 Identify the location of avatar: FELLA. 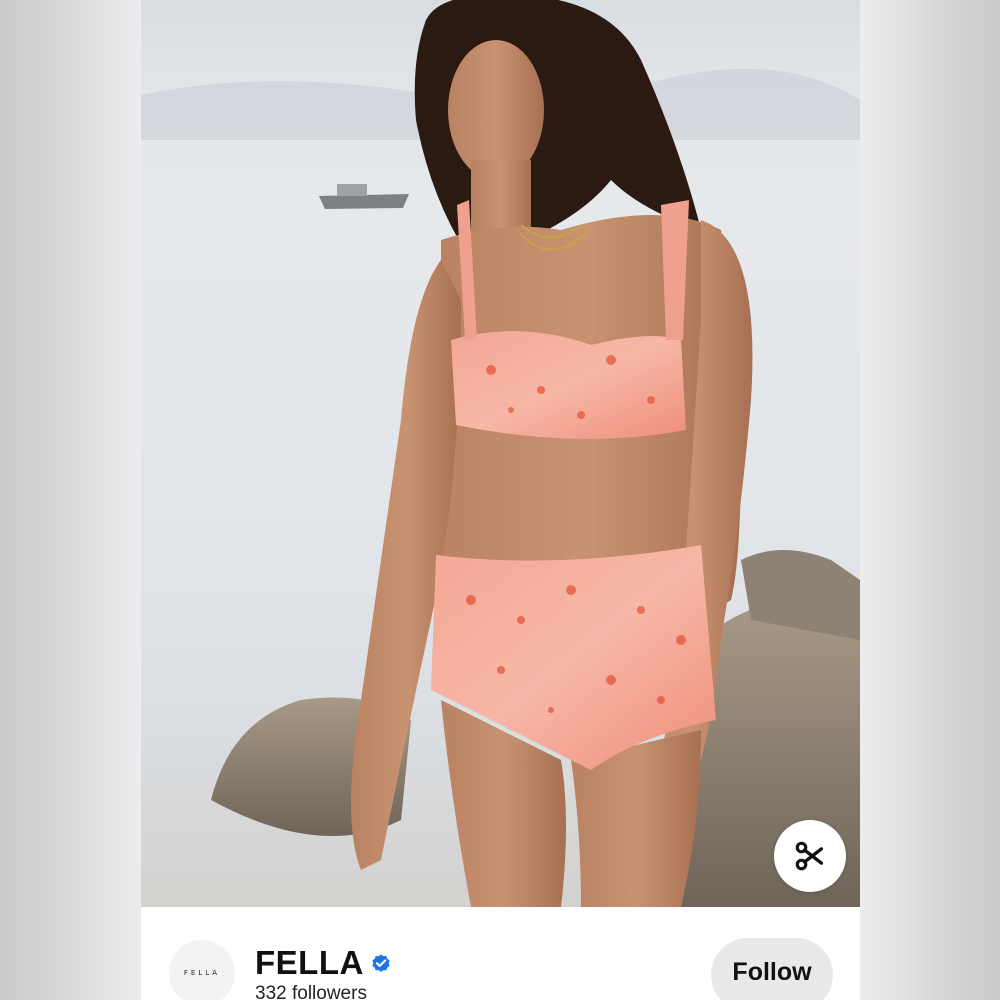
(202, 970).